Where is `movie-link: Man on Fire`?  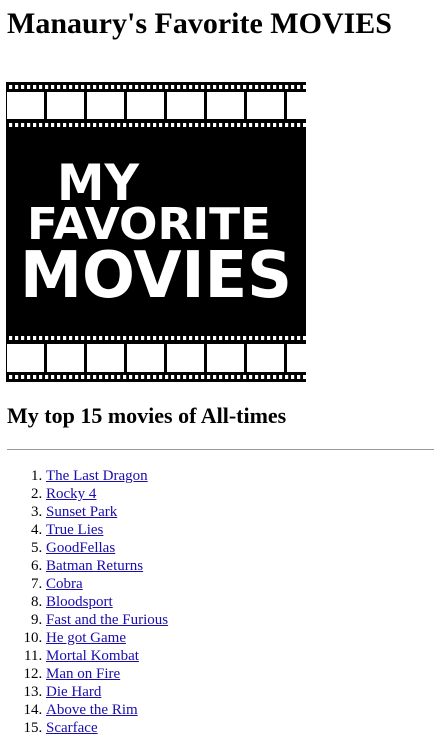
movie-link: Man on Fire is located at coordinates (83, 674).